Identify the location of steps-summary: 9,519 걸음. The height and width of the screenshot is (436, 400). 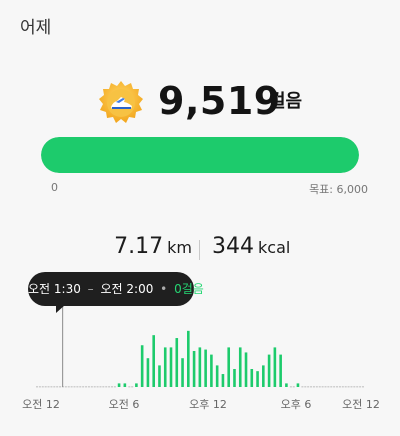
(200, 101).